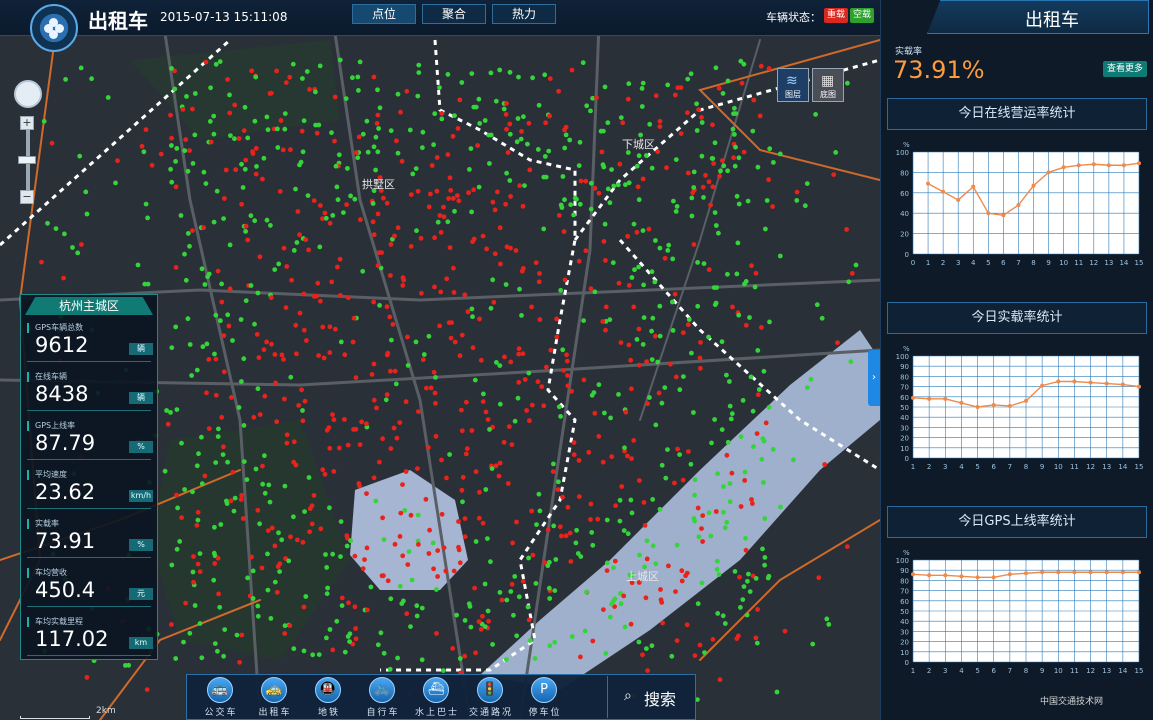 The height and width of the screenshot is (720, 1153). I want to click on tab-heatmap: 热力, so click(524, 14).